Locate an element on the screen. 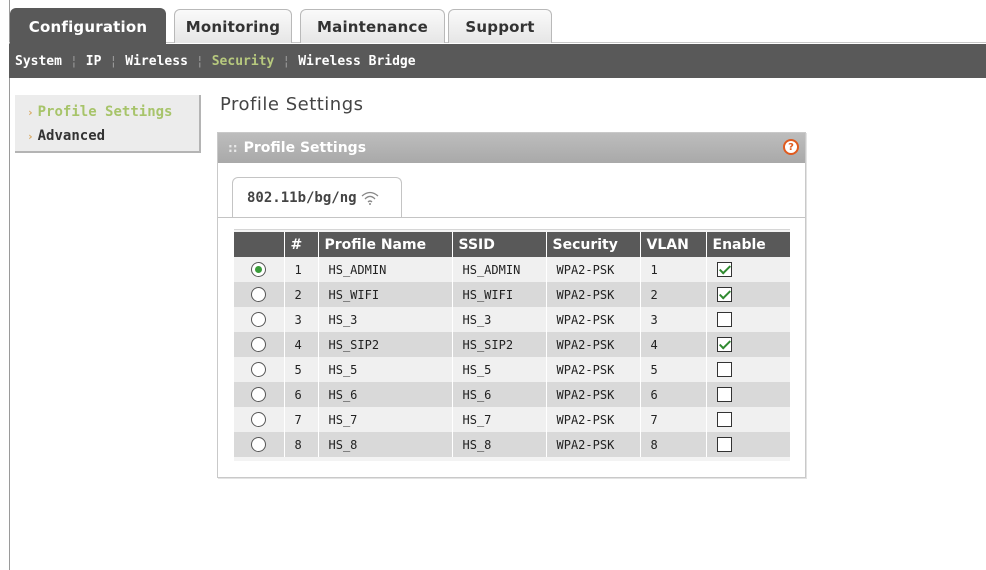 The height and width of the screenshot is (570, 986). side-menu: › Profile Settings › Advanced is located at coordinates (108, 124).